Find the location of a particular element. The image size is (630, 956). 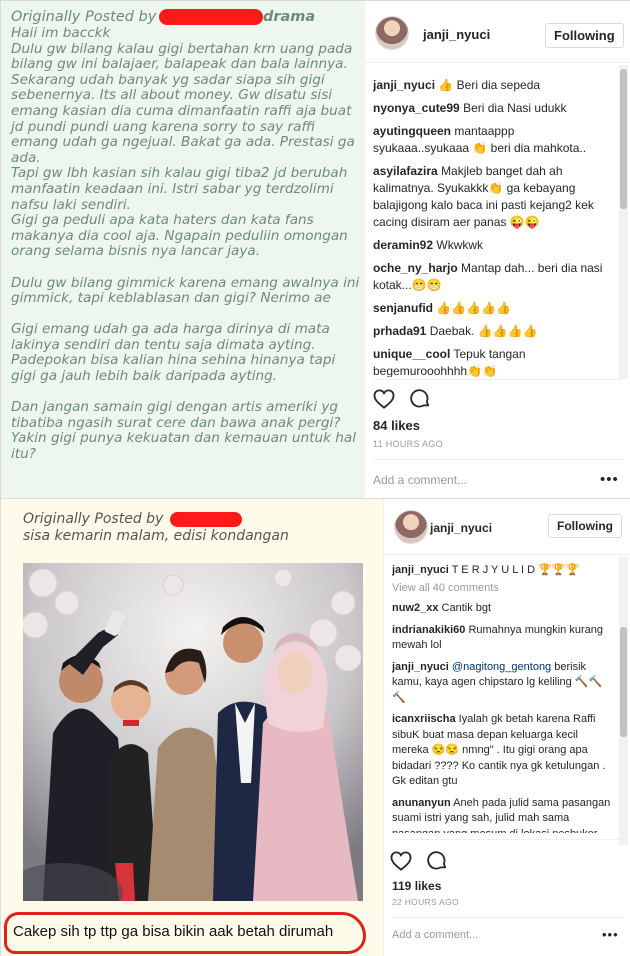

comment-username: icanxriischa is located at coordinates (424, 719).